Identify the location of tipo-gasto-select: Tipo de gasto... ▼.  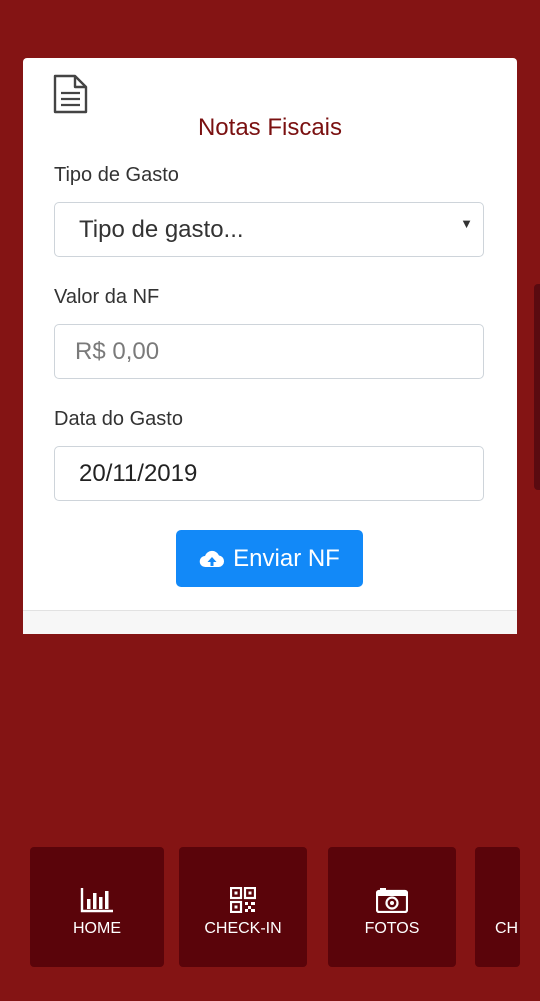
(269, 229).